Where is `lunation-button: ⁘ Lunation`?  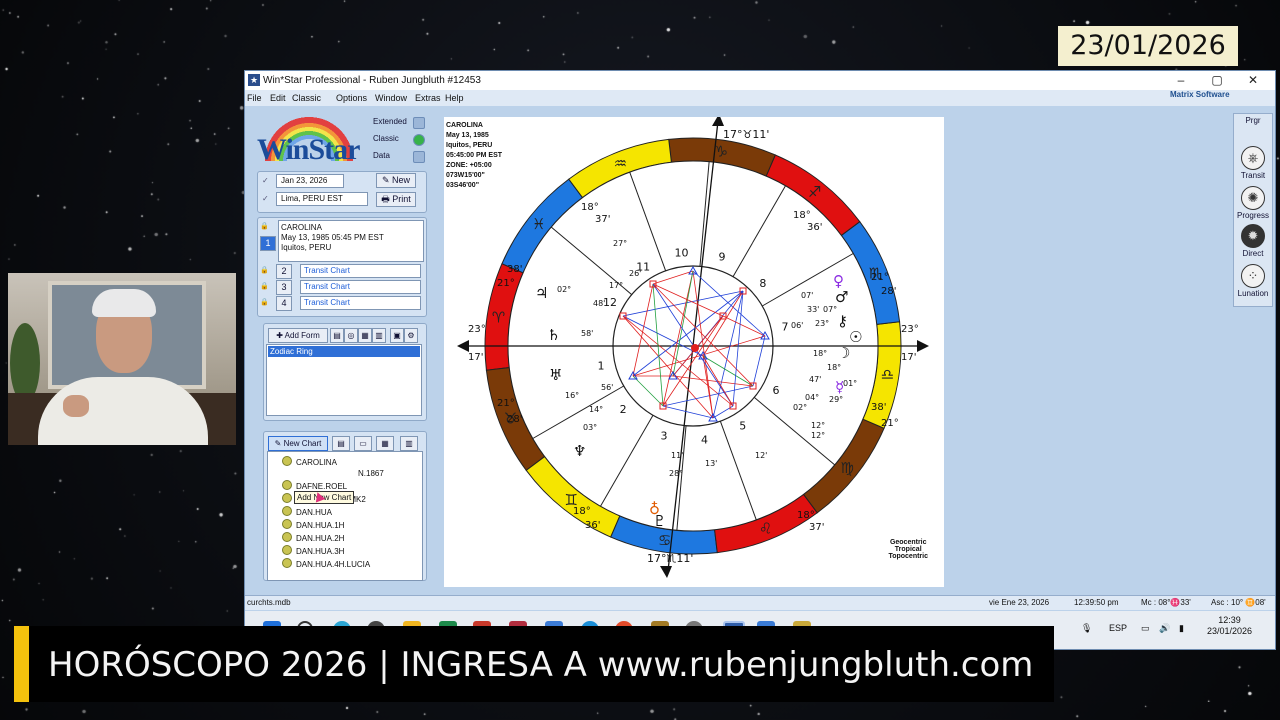
lunation-button: ⁘ Lunation is located at coordinates (1253, 281).